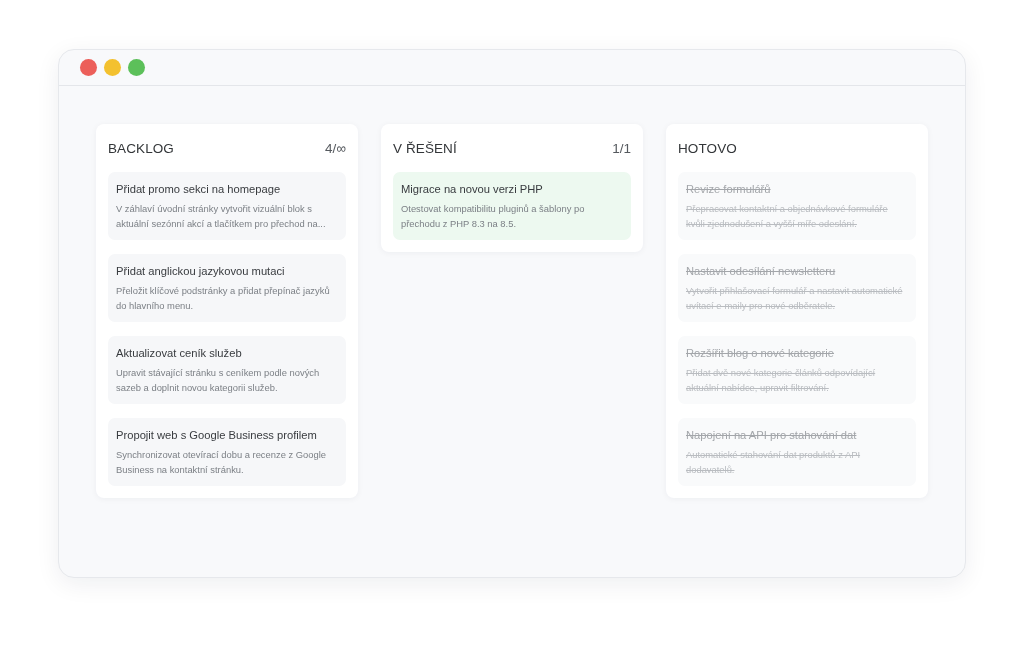  I want to click on minimize-icon, so click(112, 67).